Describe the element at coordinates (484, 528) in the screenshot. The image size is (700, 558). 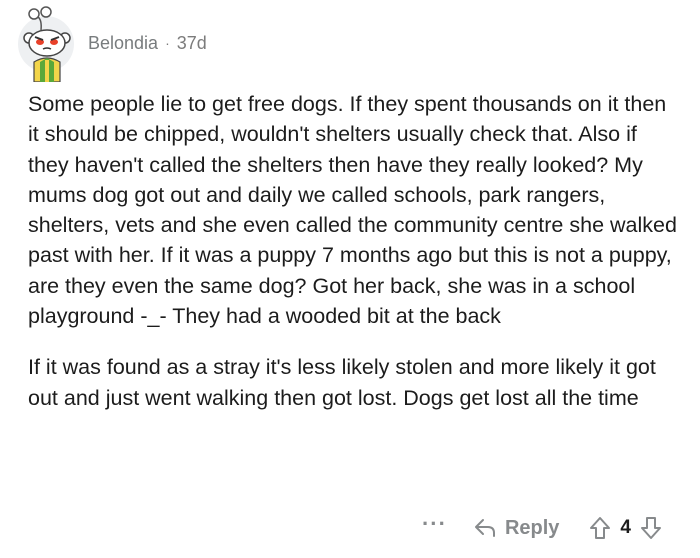
I see `reply-arrow-icon` at that location.